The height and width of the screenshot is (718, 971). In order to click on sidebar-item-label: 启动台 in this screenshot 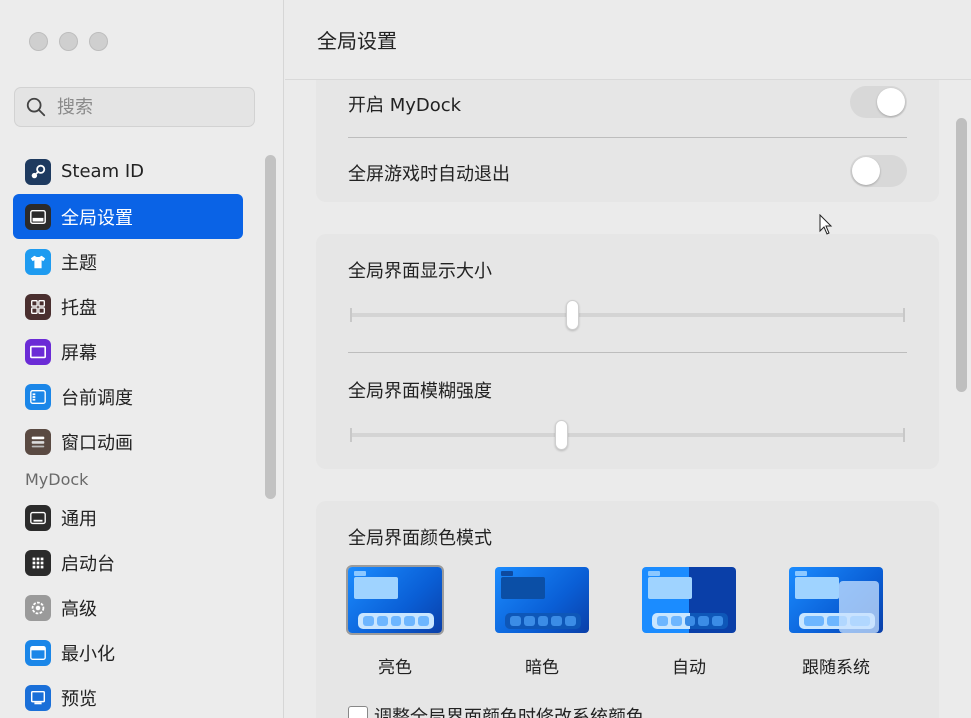, I will do `click(88, 564)`.